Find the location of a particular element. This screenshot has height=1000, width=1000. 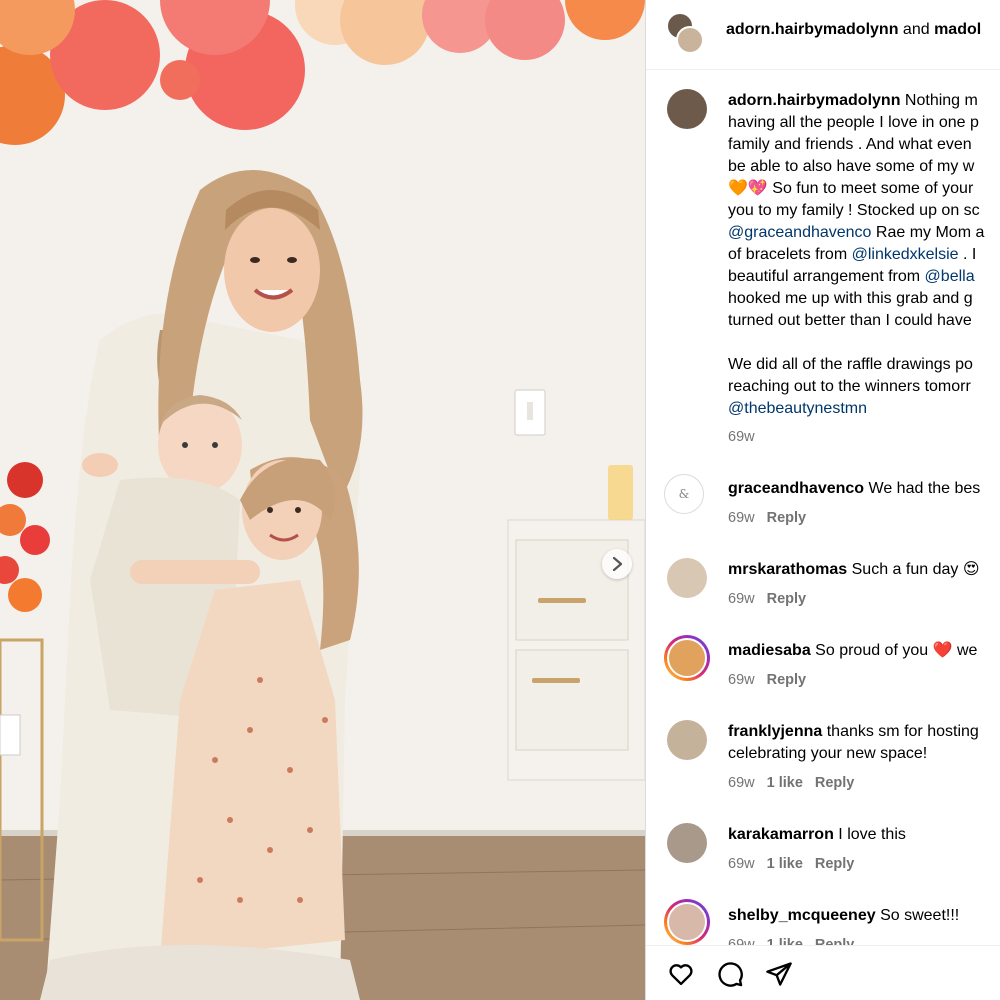

mention-link: @thebeautynestmn is located at coordinates (797, 408).